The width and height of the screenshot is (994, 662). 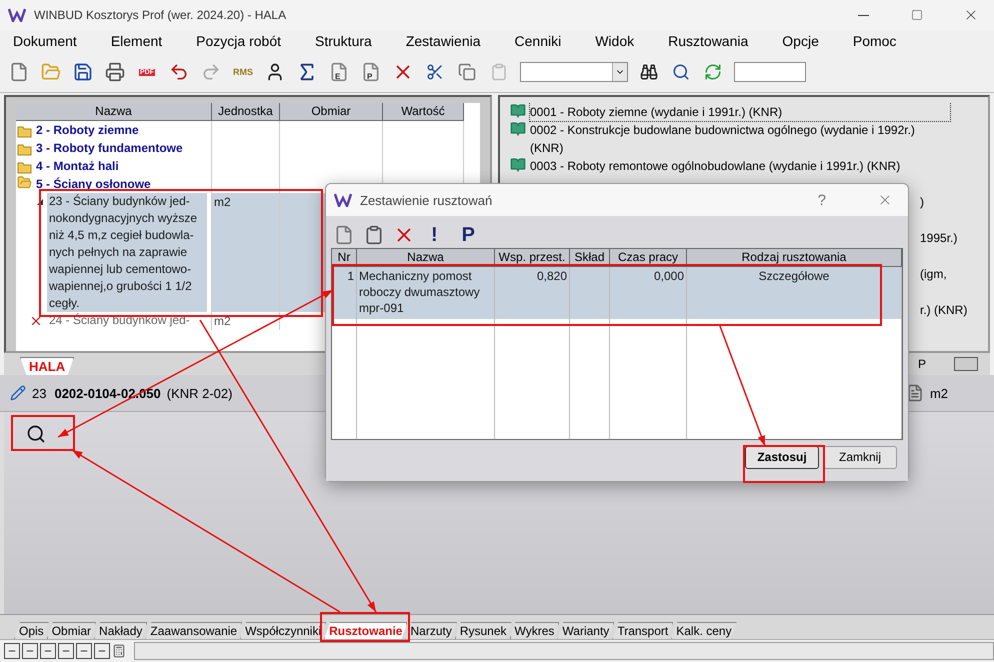 I want to click on maximize-icon, so click(x=917, y=15).